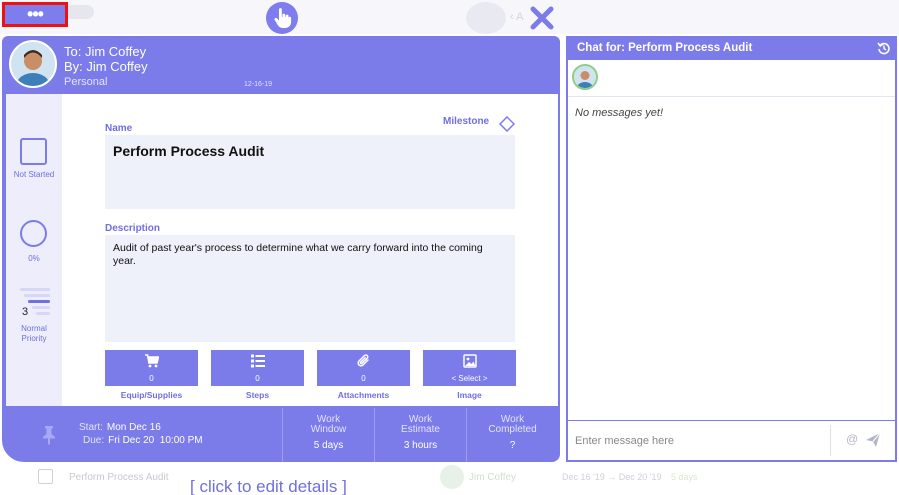 This screenshot has width=899, height=495. Describe the element at coordinates (684, 477) in the screenshot. I see `row-days: 5 days` at that location.